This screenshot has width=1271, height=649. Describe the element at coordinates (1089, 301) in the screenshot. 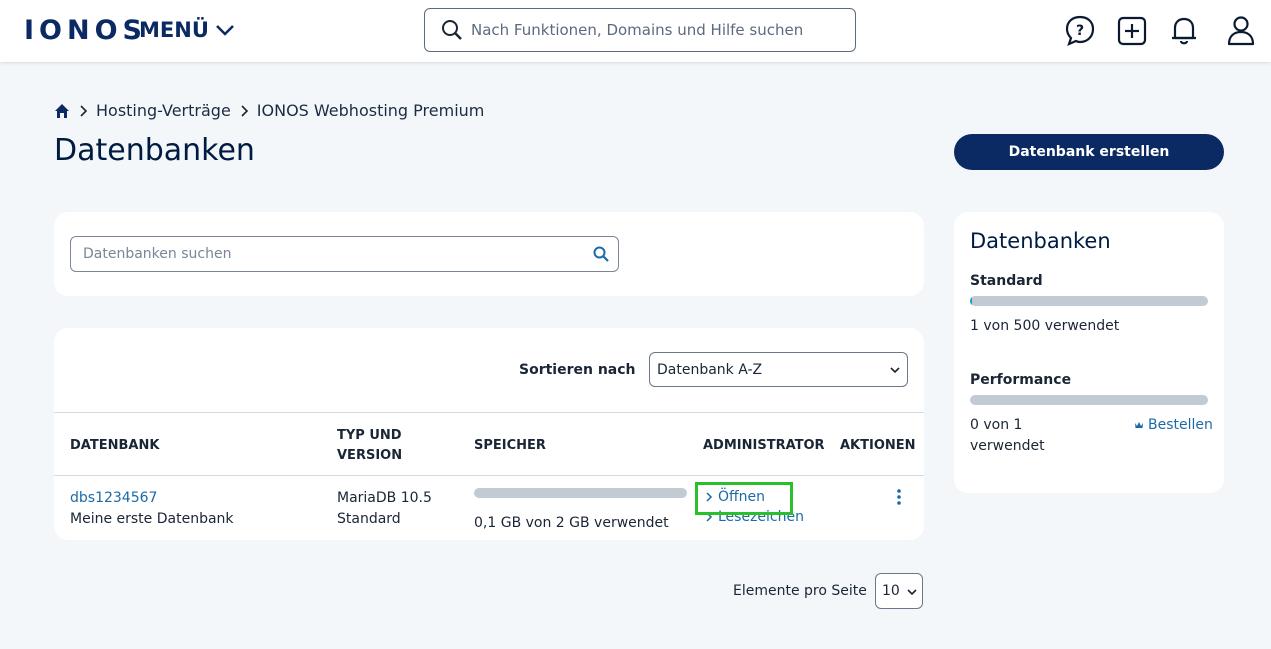

I see `standard-progress-bar` at that location.